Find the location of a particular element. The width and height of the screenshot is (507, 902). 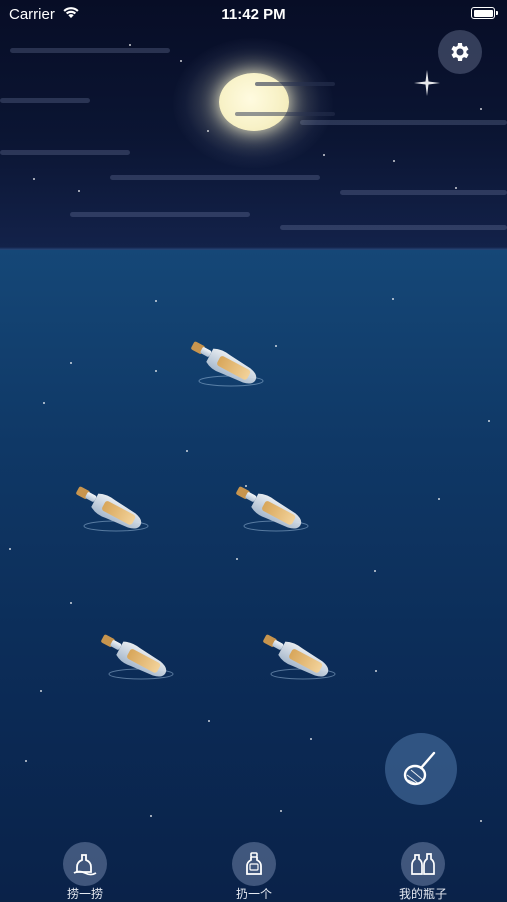

gear-icon is located at coordinates (460, 52).